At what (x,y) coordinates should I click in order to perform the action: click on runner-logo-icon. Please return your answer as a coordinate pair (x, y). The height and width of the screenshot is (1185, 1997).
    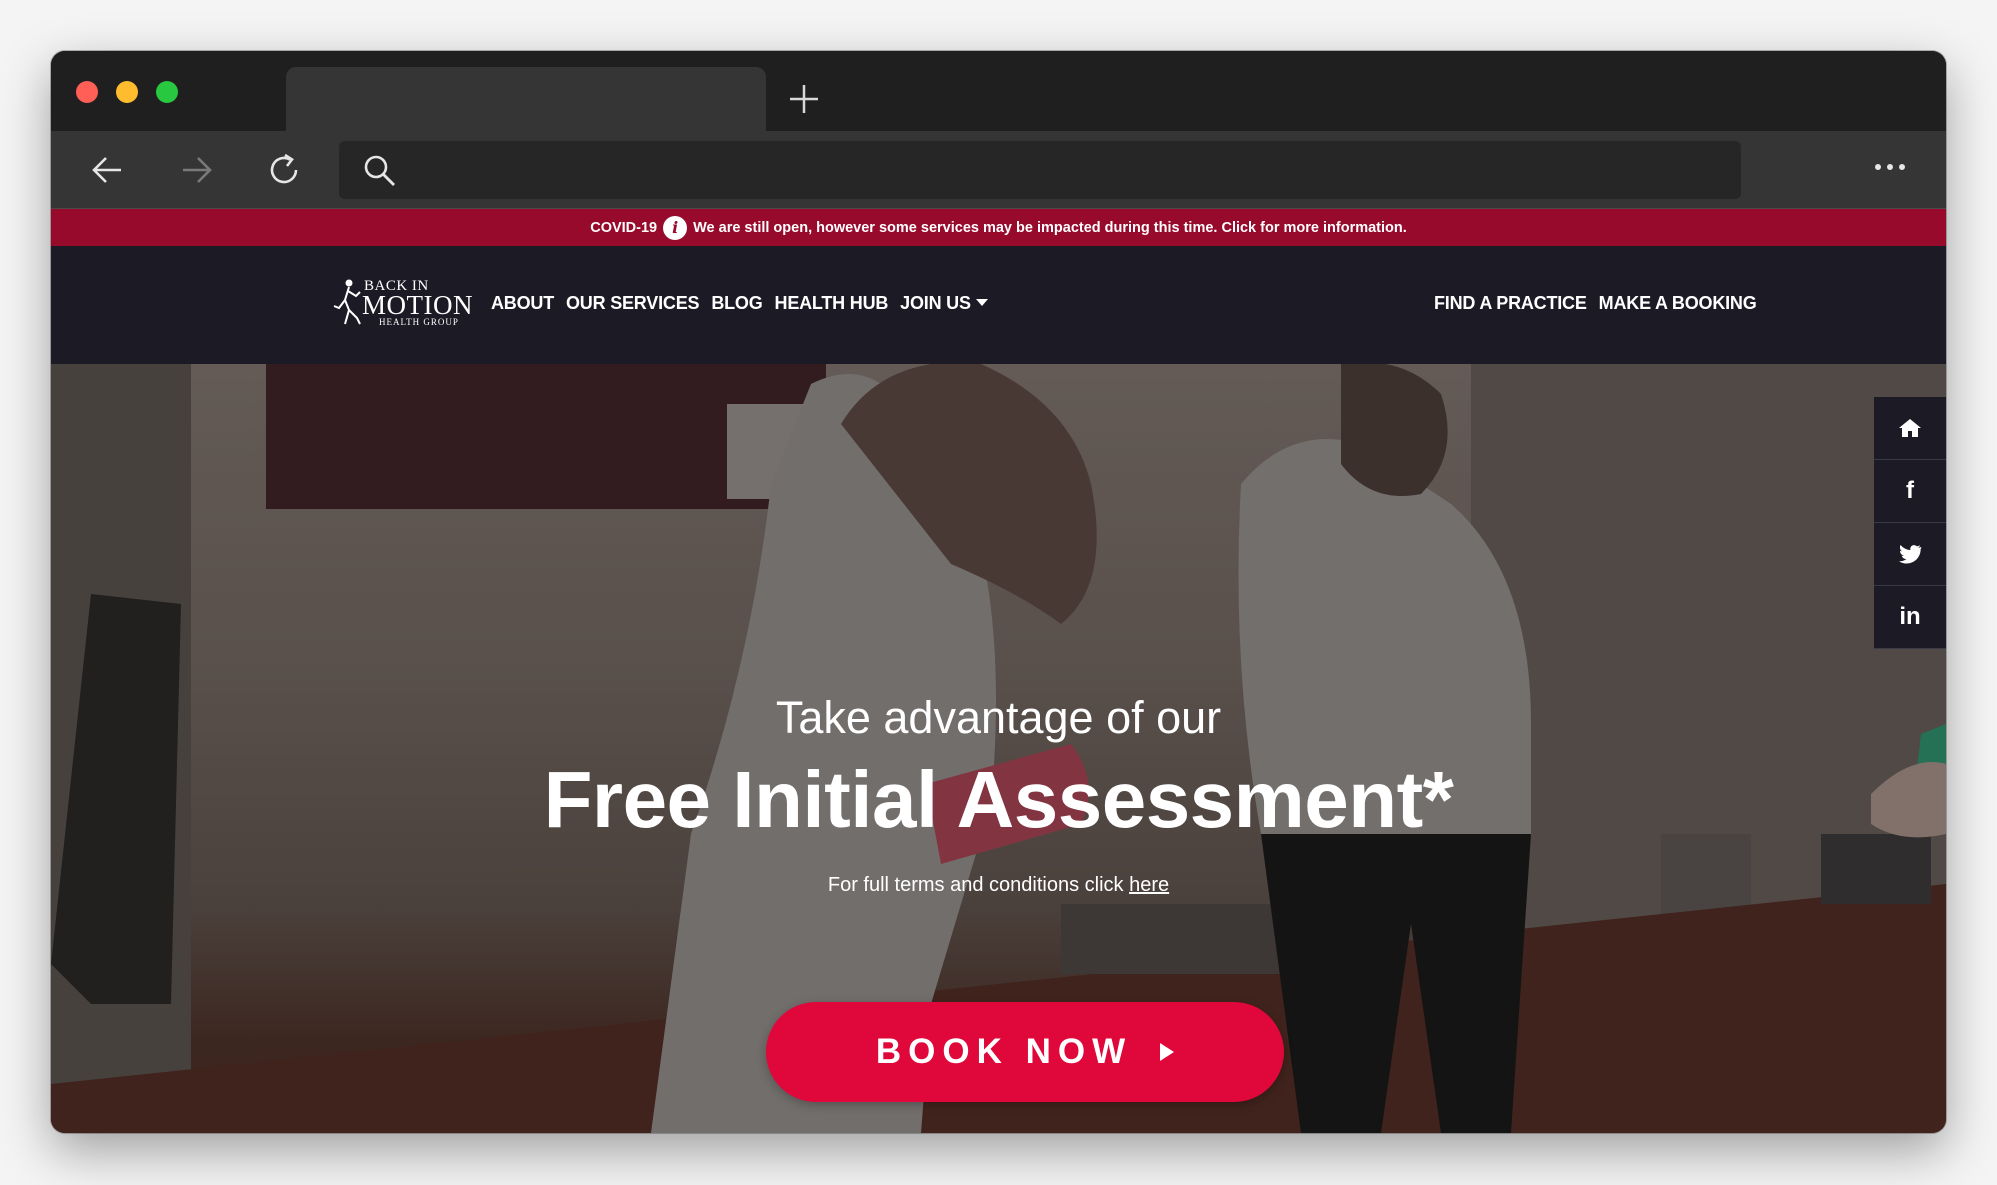
    Looking at the image, I should click on (347, 302).